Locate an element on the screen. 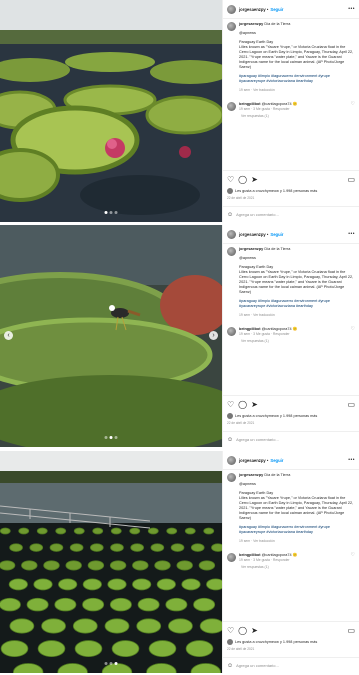 The height and width of the screenshot is (675, 359). comment-text: @cantiagopora74 🙂 is located at coordinates (279, 104).